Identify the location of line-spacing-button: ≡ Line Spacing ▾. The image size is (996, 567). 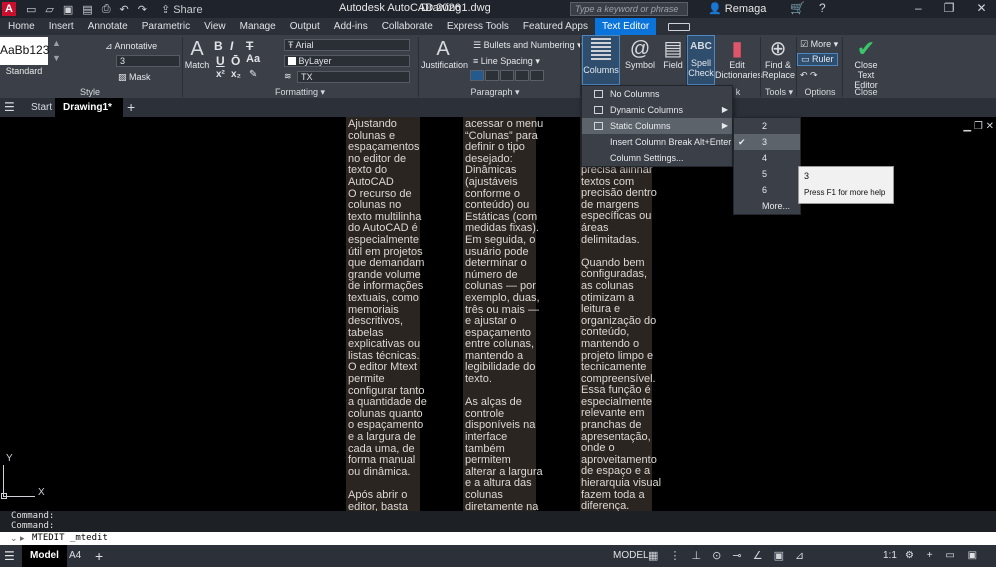
(506, 61).